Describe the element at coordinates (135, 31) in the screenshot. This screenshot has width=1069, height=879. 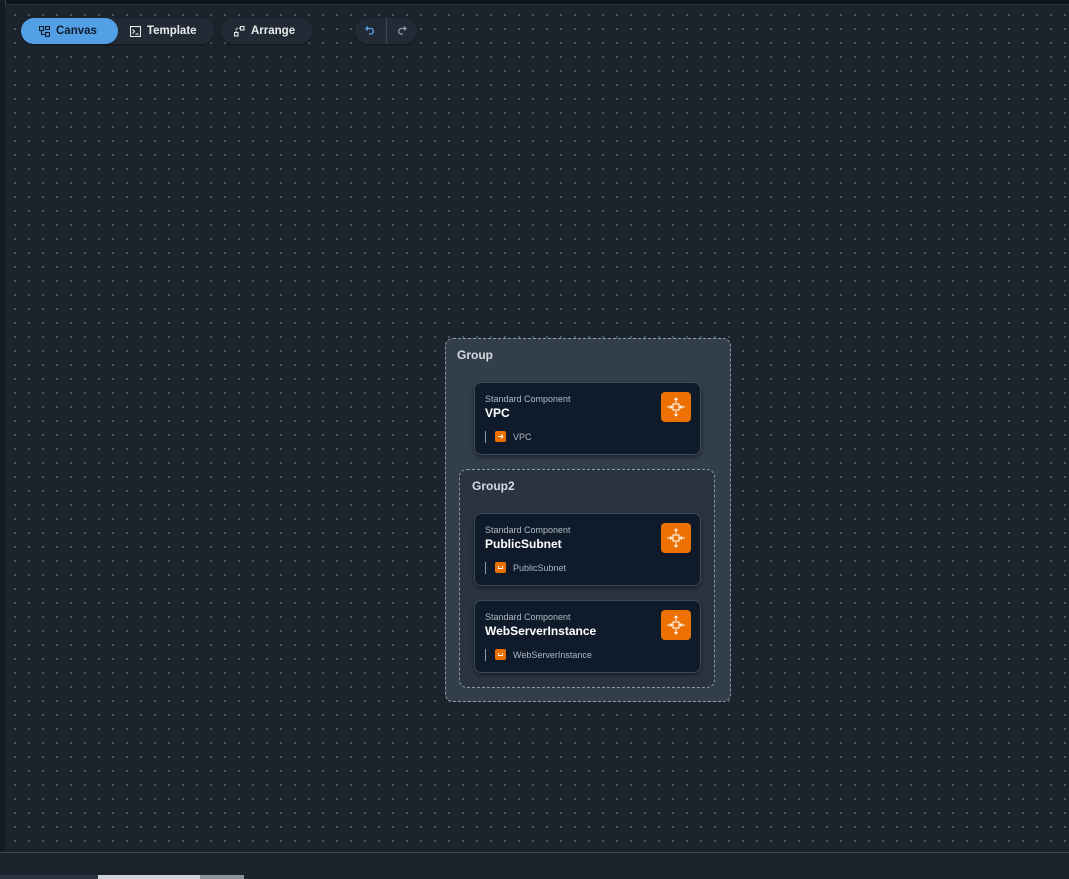
I see `template-icon` at that location.